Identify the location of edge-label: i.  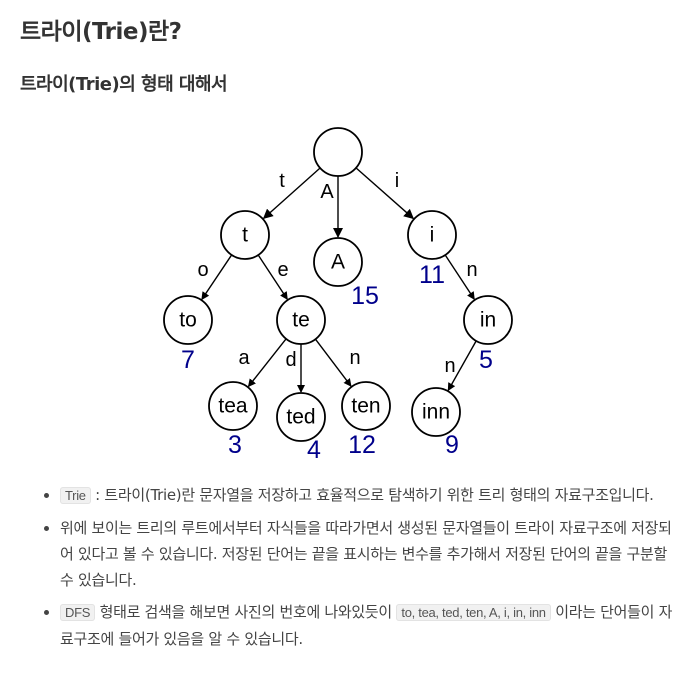
(397, 181).